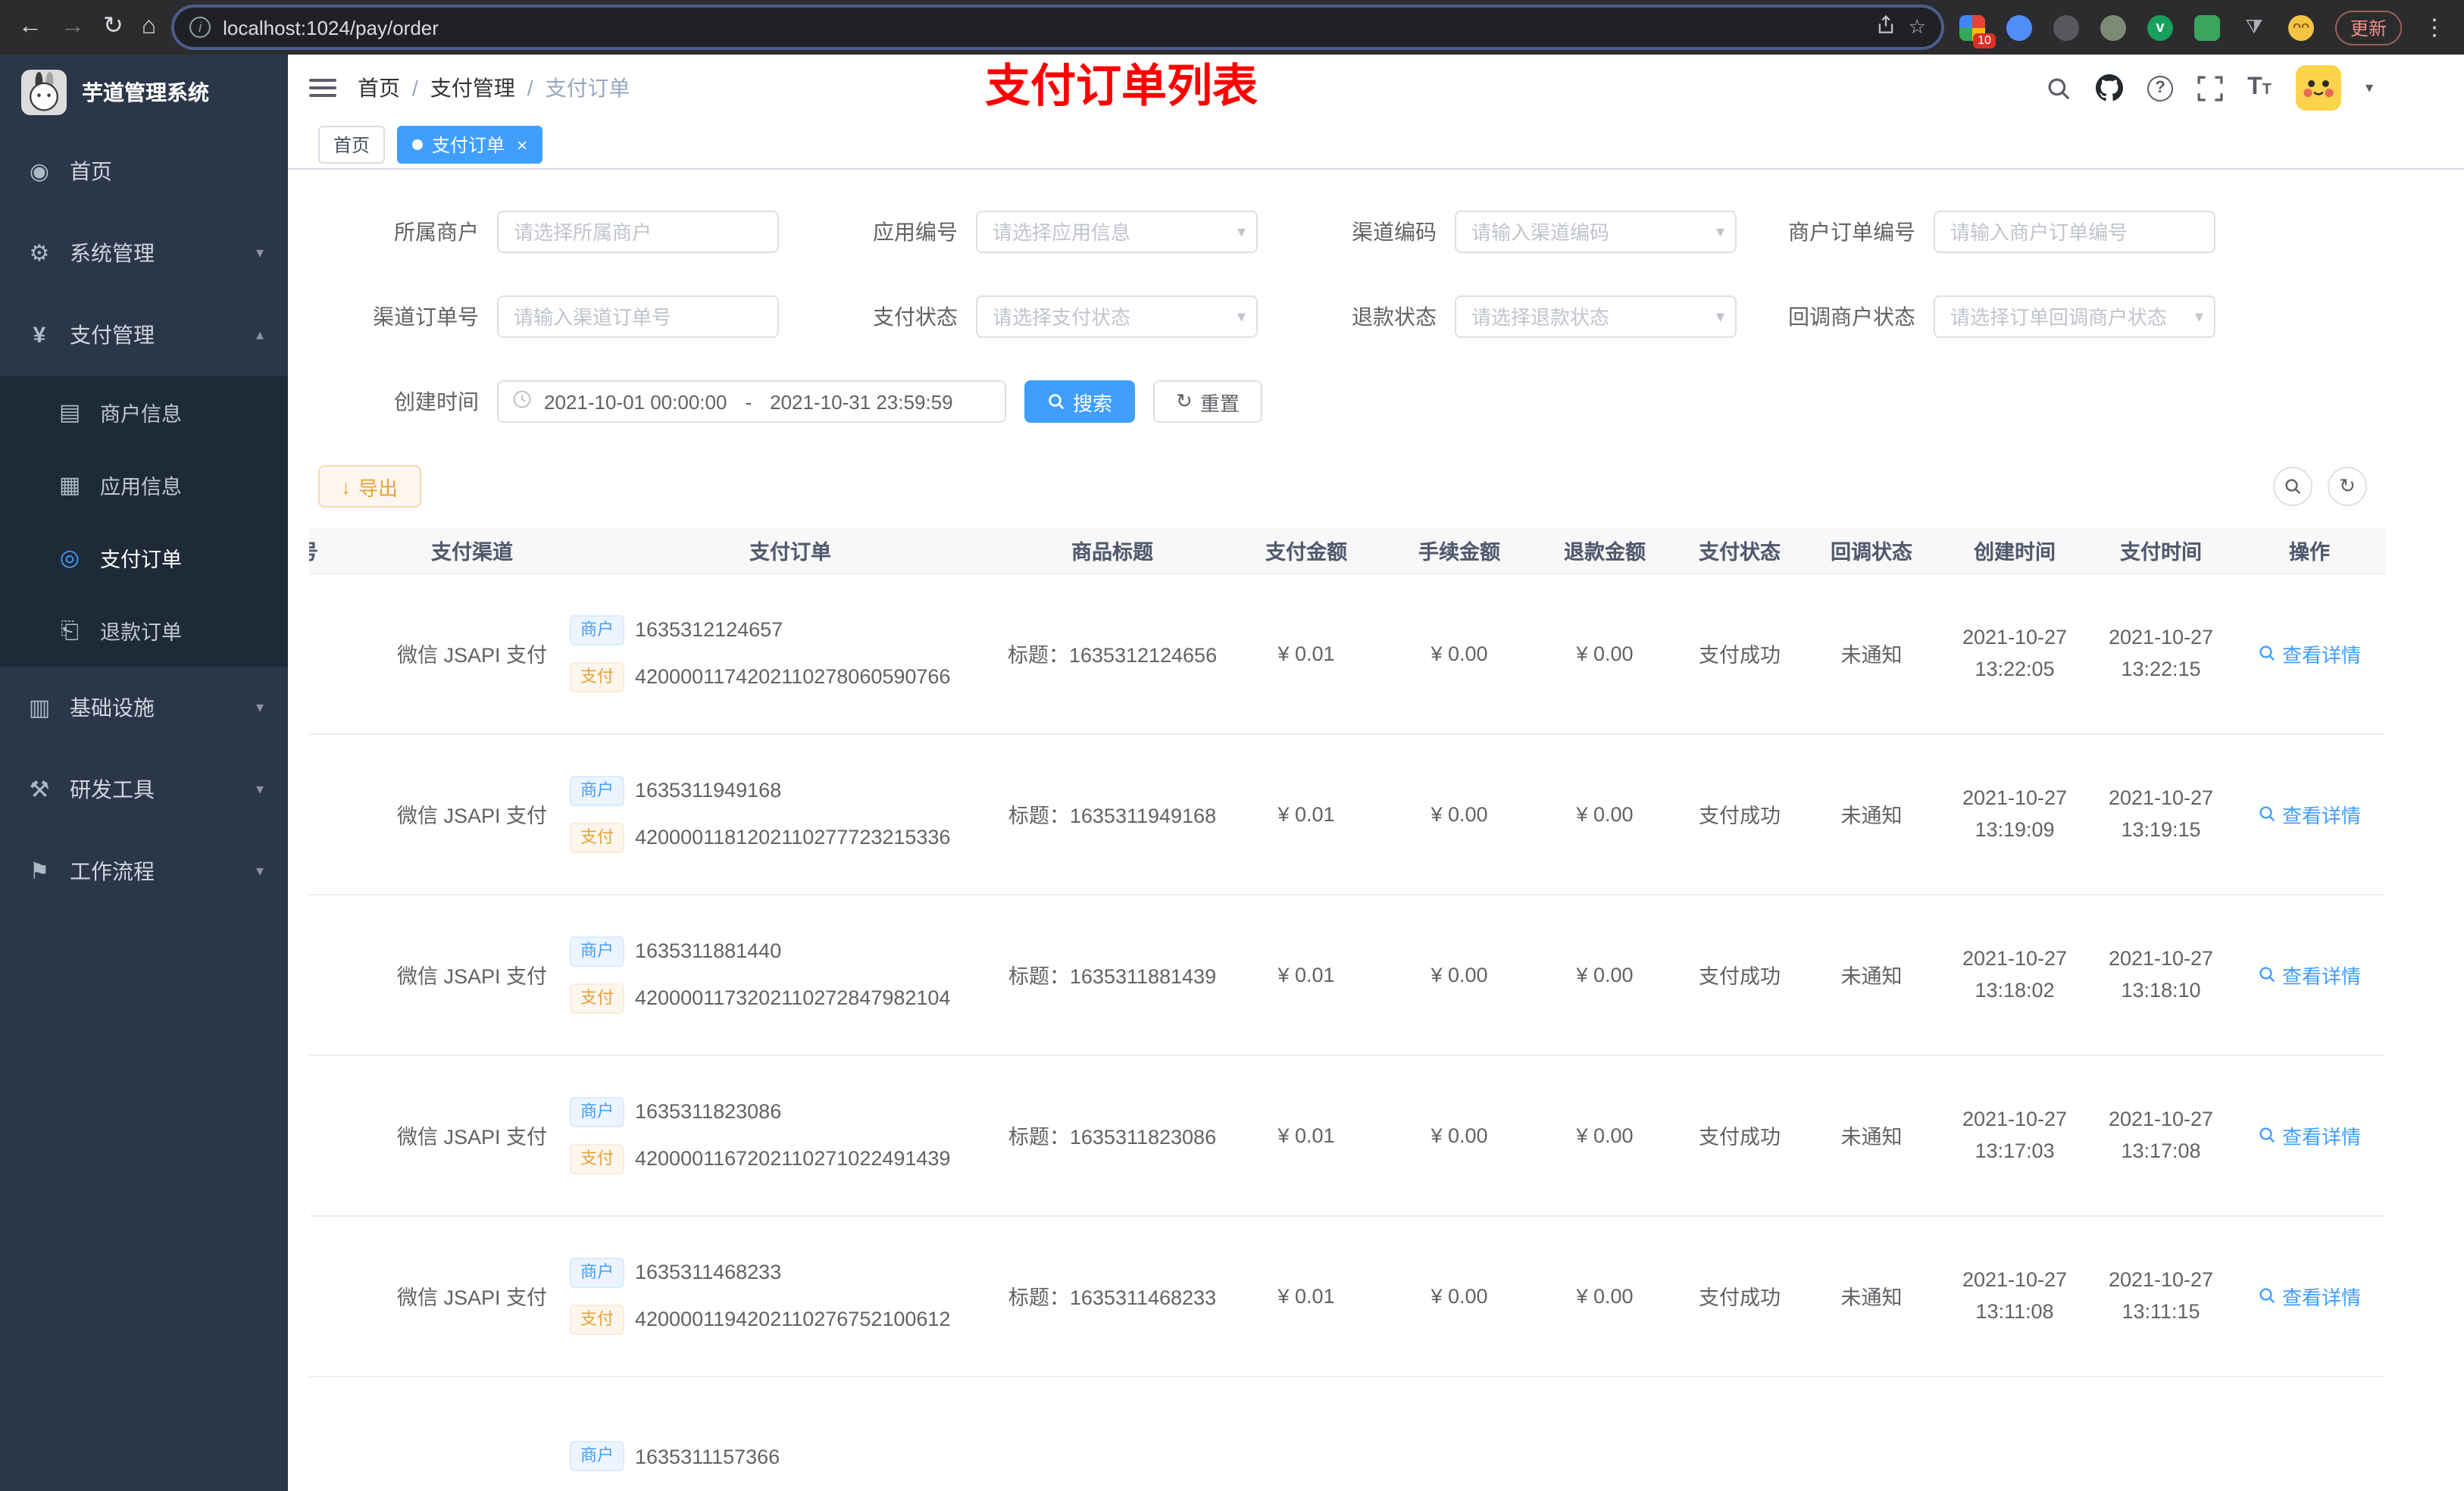 The width and height of the screenshot is (2464, 1491). Describe the element at coordinates (149, 26) in the screenshot. I see `home-icon: ⌂` at that location.